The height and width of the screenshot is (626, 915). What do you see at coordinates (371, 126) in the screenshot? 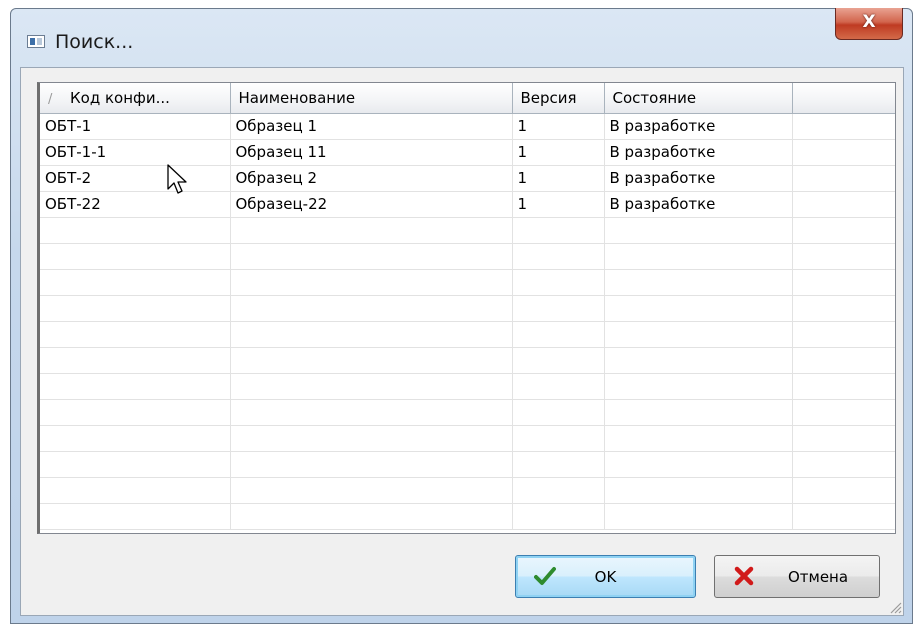
I see `table-cell: Образец 1` at bounding box center [371, 126].